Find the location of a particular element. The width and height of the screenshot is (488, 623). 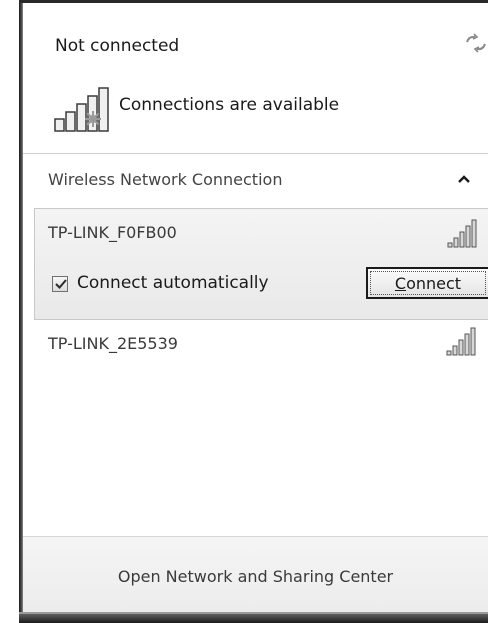

connections-available-text: Connections are available is located at coordinates (229, 105).